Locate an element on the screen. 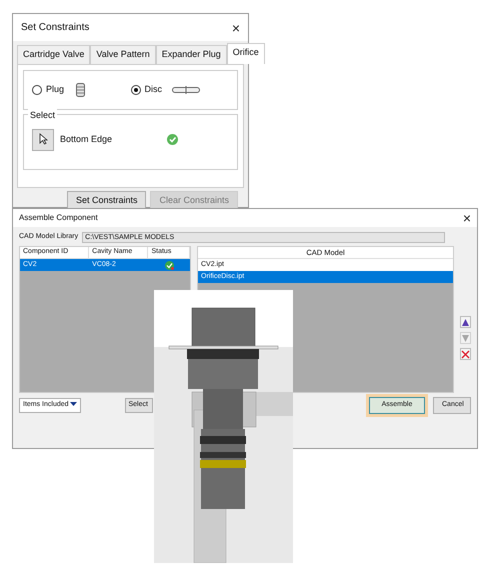 The image size is (490, 573). dialog-button: Set Constraints is located at coordinates (106, 200).